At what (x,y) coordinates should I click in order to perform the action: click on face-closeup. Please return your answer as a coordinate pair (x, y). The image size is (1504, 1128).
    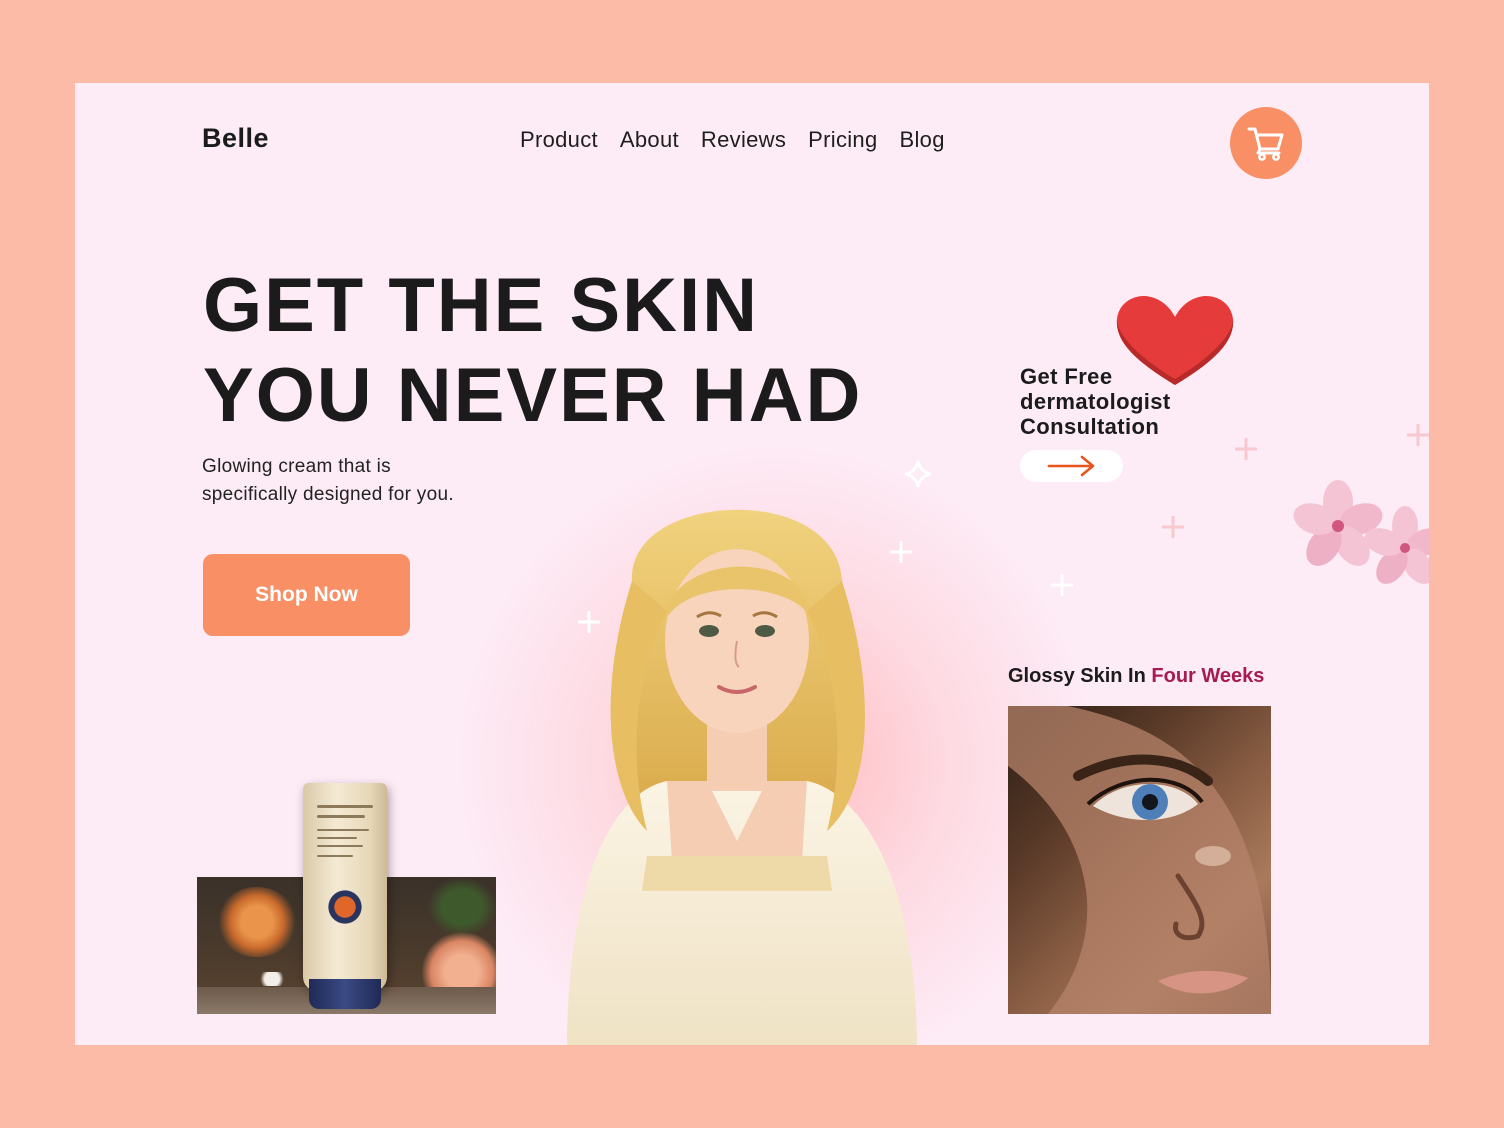
    Looking at the image, I should click on (1139, 860).